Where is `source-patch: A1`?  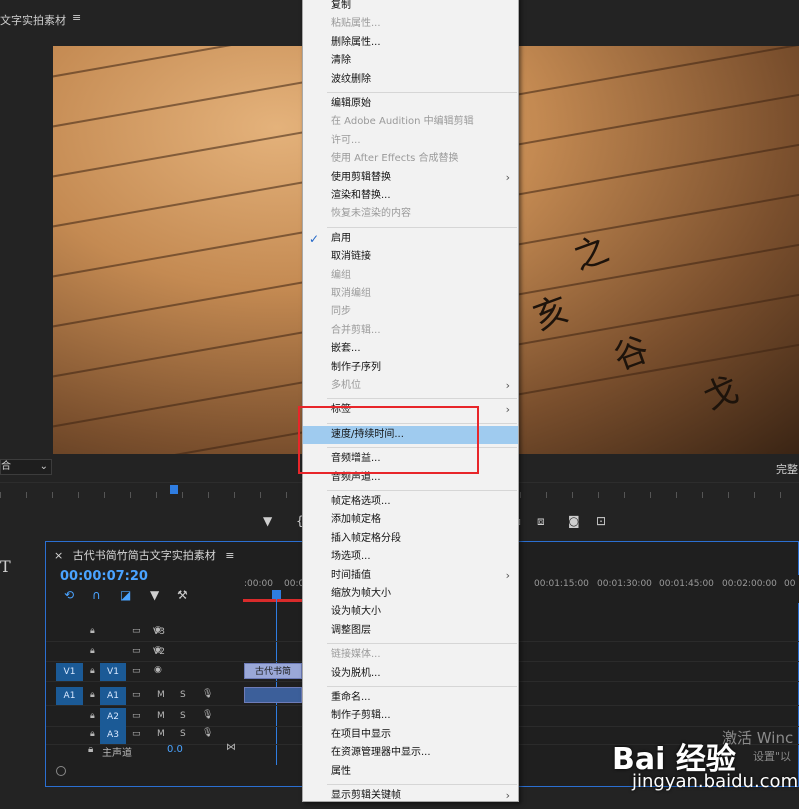 source-patch: A1 is located at coordinates (69, 696).